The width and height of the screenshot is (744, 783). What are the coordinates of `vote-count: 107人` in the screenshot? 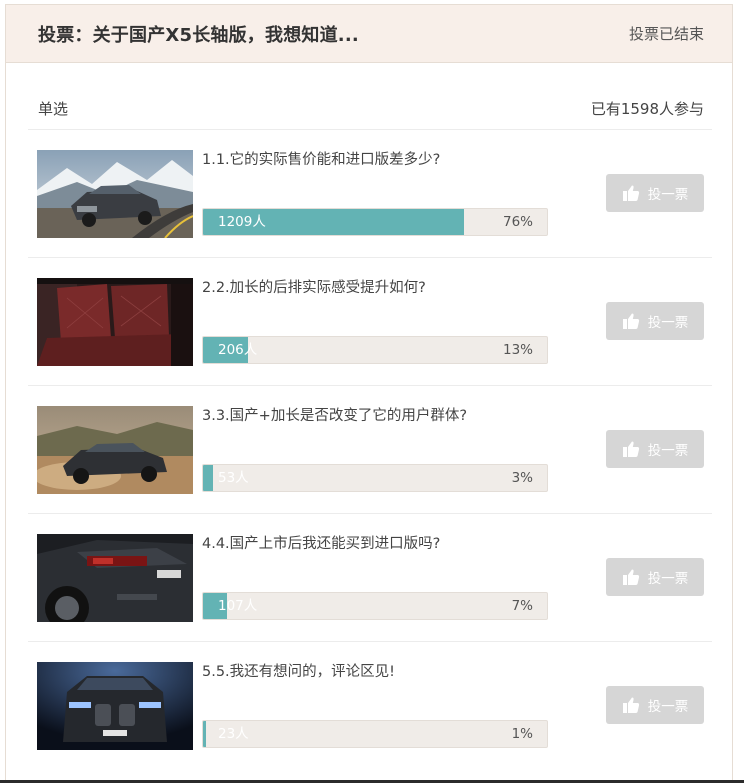 It's located at (238, 606).